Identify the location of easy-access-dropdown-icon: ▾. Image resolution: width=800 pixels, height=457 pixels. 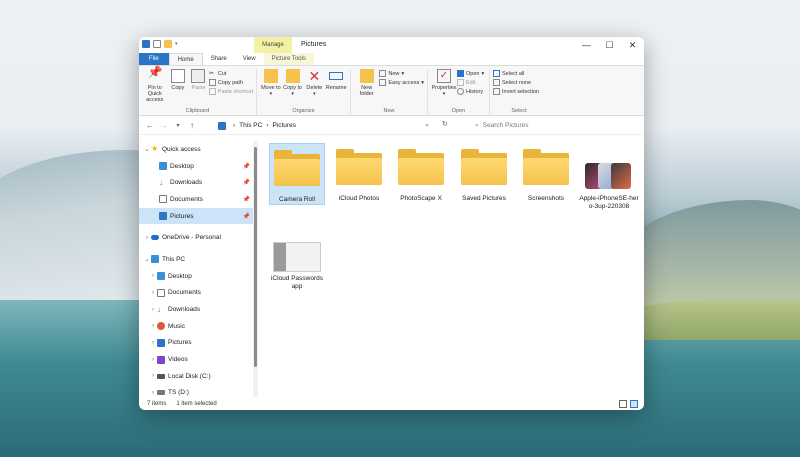
(422, 82).